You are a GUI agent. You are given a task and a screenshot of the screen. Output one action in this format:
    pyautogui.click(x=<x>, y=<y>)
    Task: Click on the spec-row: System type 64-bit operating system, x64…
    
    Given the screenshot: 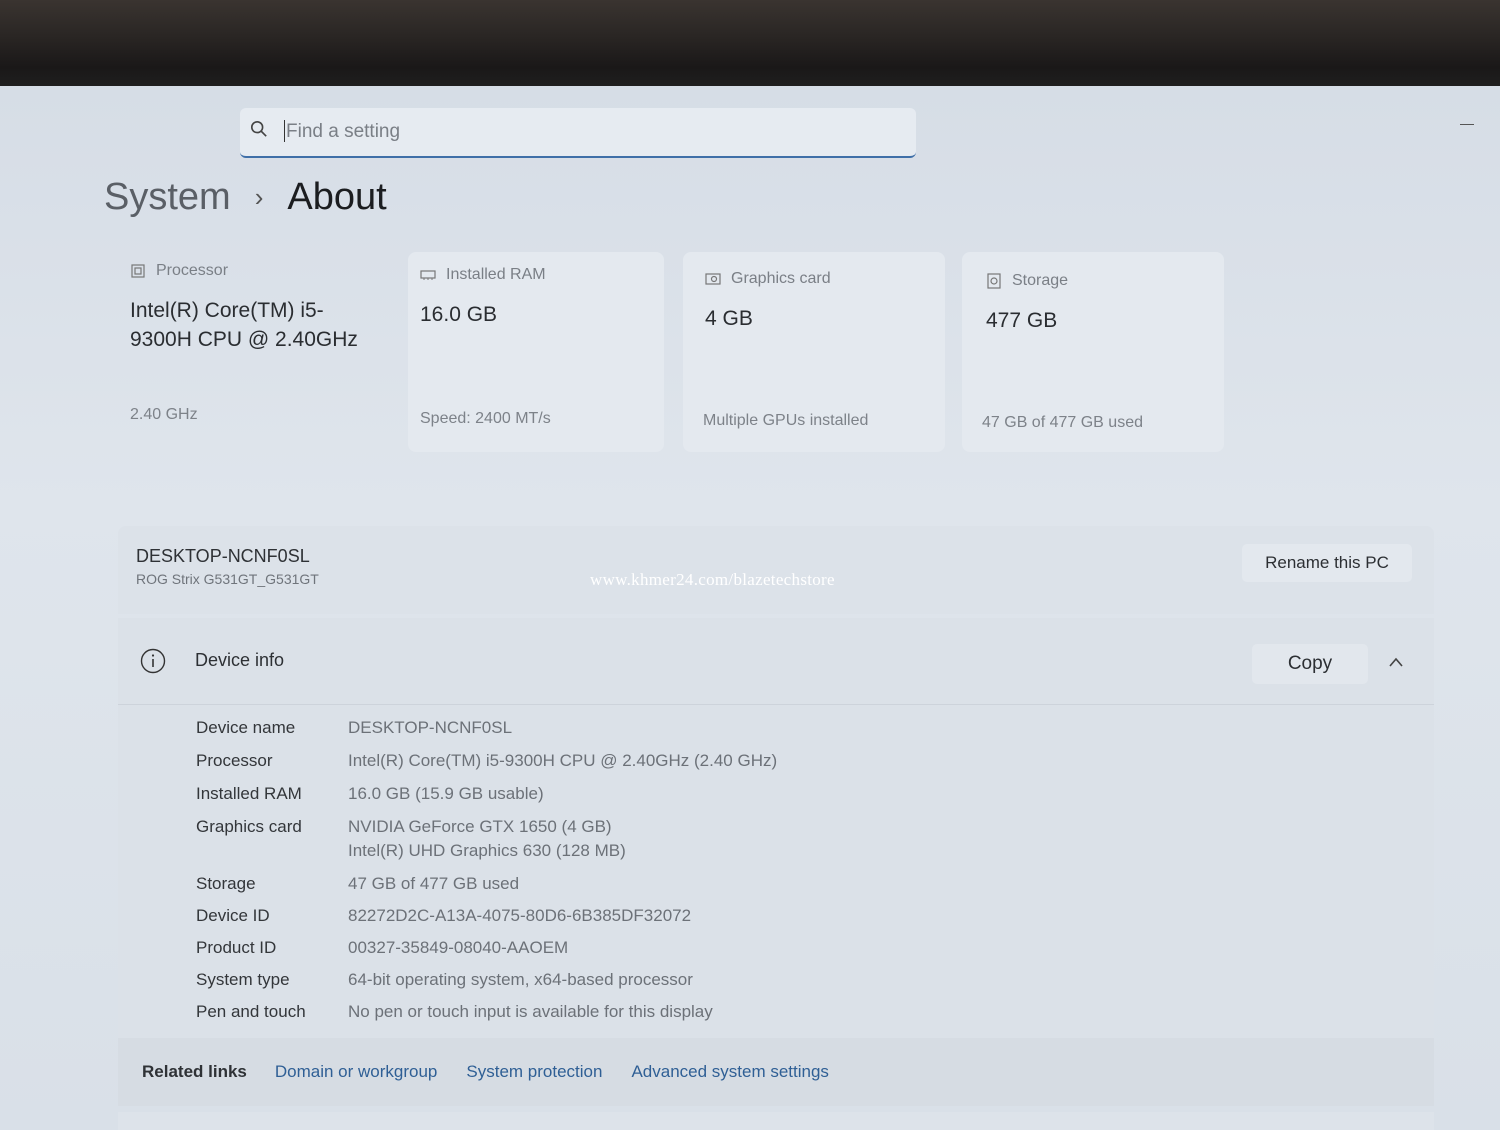 What is the action you would take?
    pyautogui.click(x=486, y=980)
    